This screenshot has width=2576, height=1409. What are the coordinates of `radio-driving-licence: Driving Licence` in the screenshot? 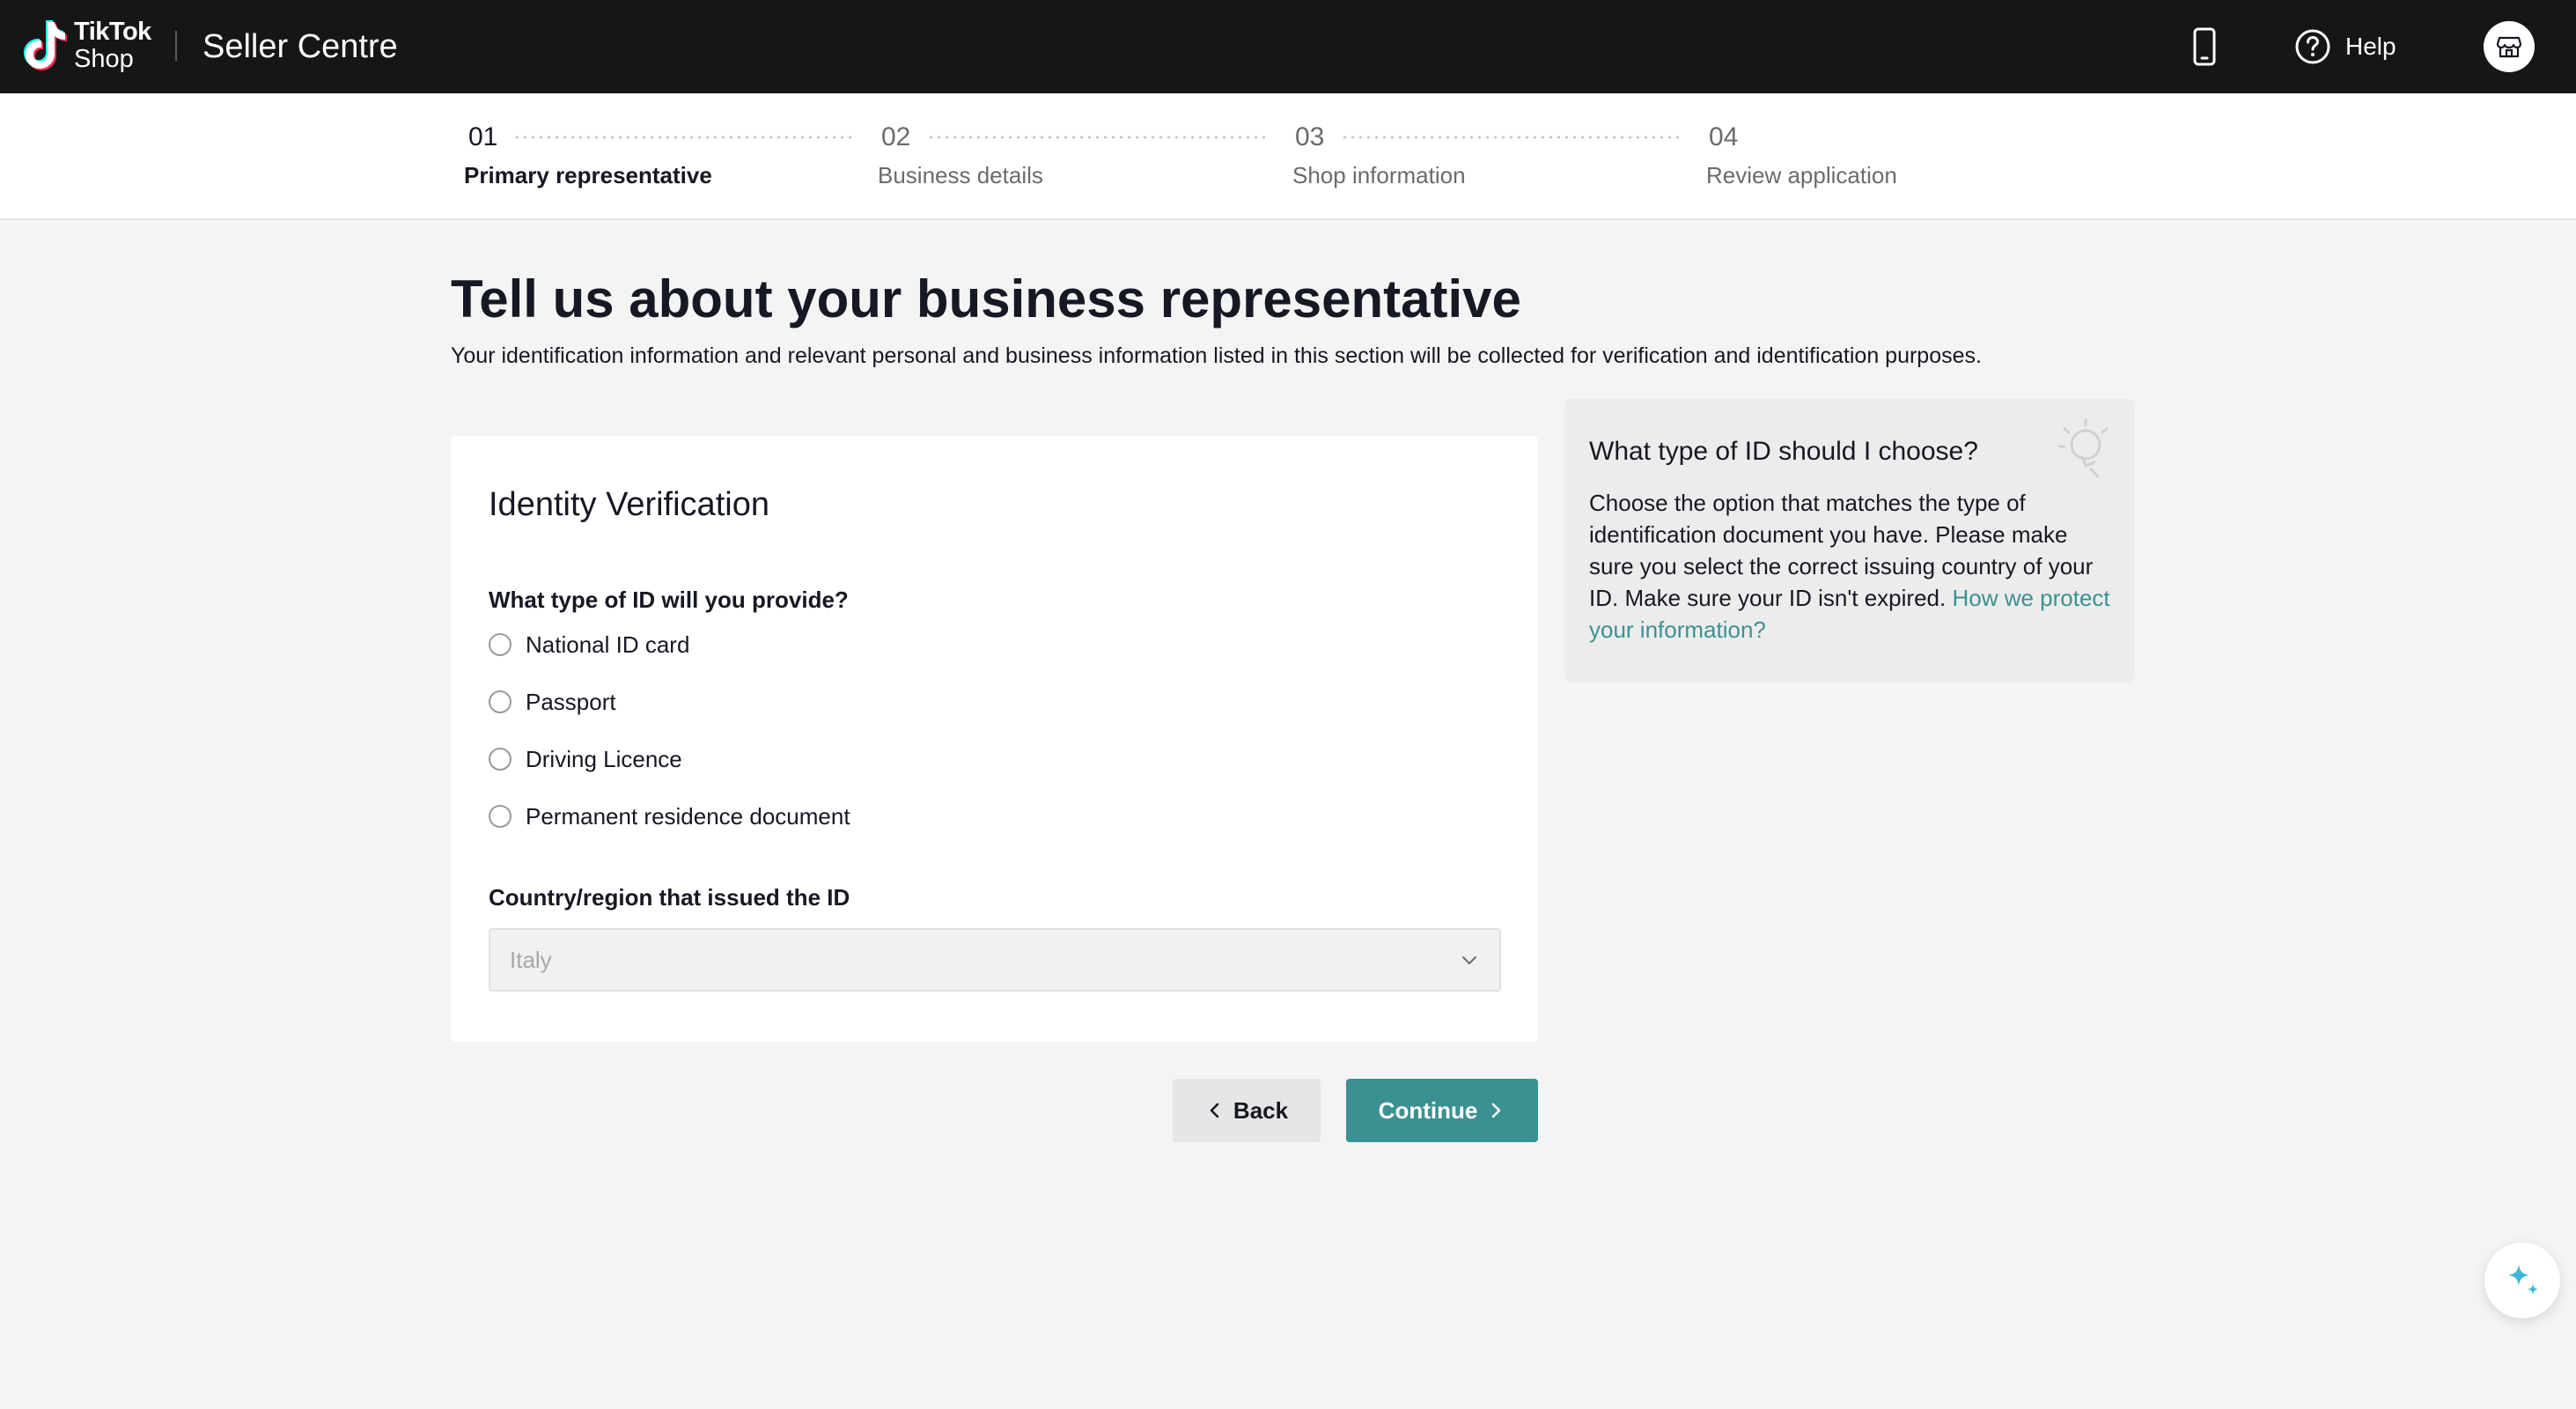 It's located at (585, 759).